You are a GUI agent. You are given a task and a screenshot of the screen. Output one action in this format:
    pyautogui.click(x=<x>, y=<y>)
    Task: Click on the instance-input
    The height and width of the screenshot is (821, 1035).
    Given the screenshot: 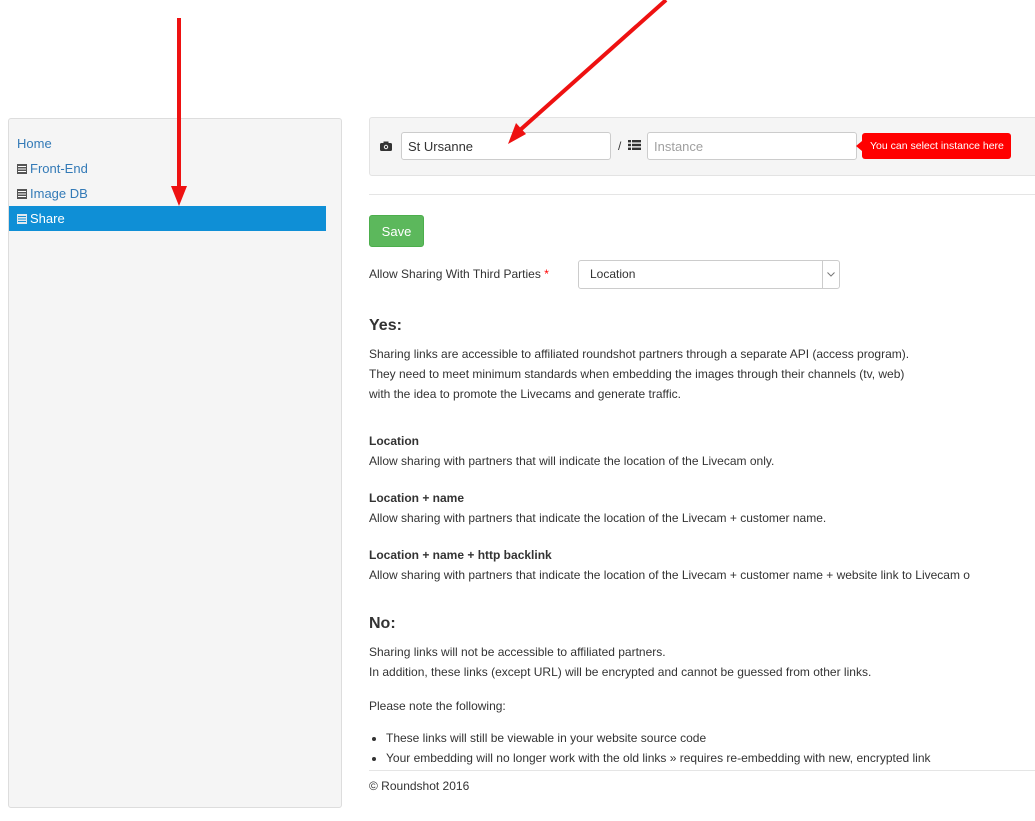 What is the action you would take?
    pyautogui.click(x=752, y=146)
    